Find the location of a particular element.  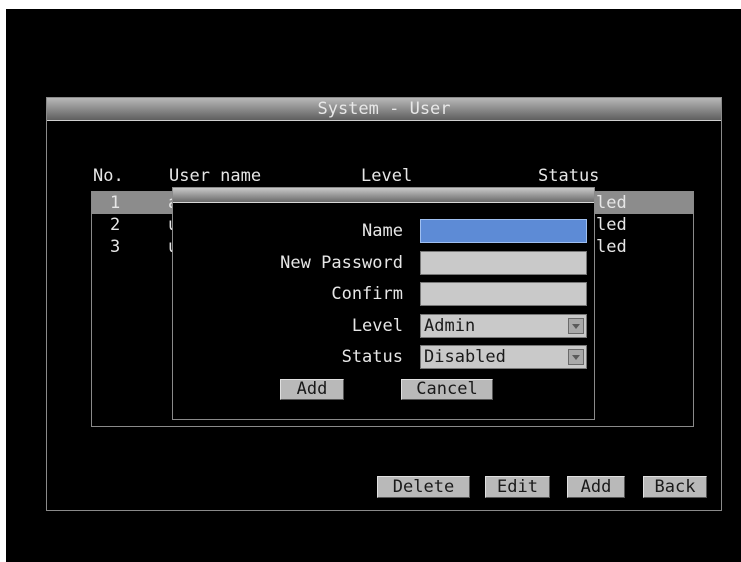

dialog-cancel-button: Cancel is located at coordinates (447, 389).